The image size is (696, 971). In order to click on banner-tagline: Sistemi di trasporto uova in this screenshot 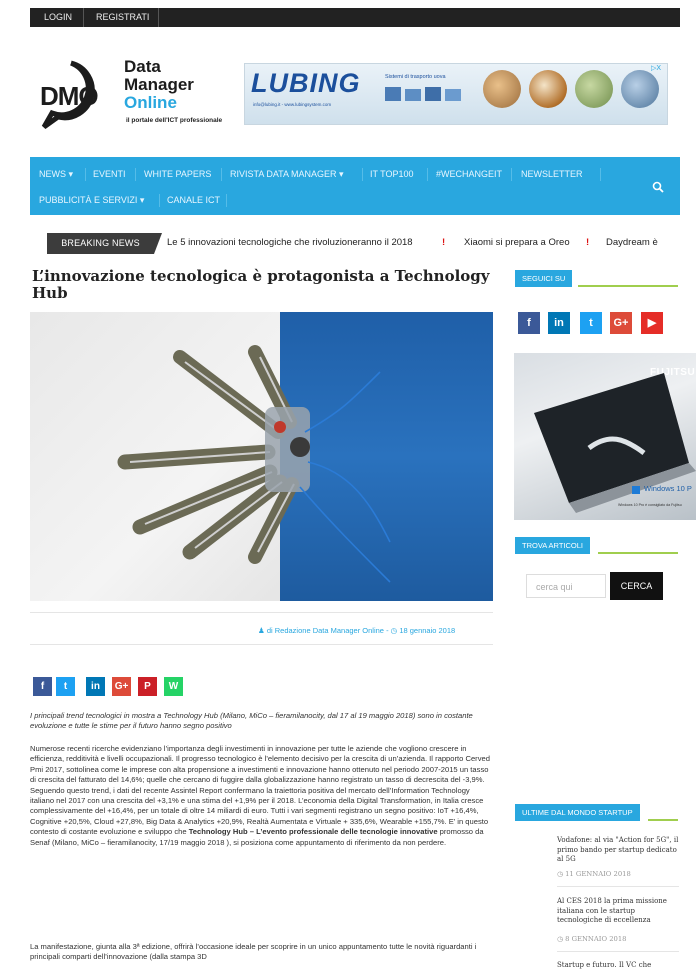, I will do `click(415, 77)`.